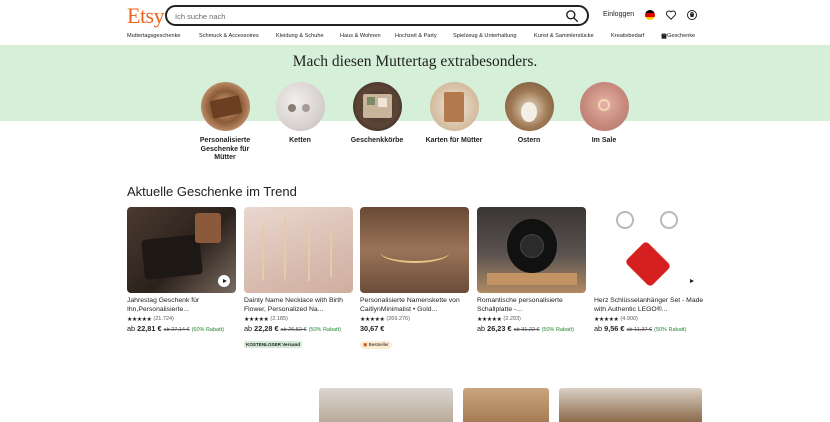 This screenshot has width=830, height=422. I want to click on nav-item-hochzeit: Hochzeit & Party, so click(416, 36).